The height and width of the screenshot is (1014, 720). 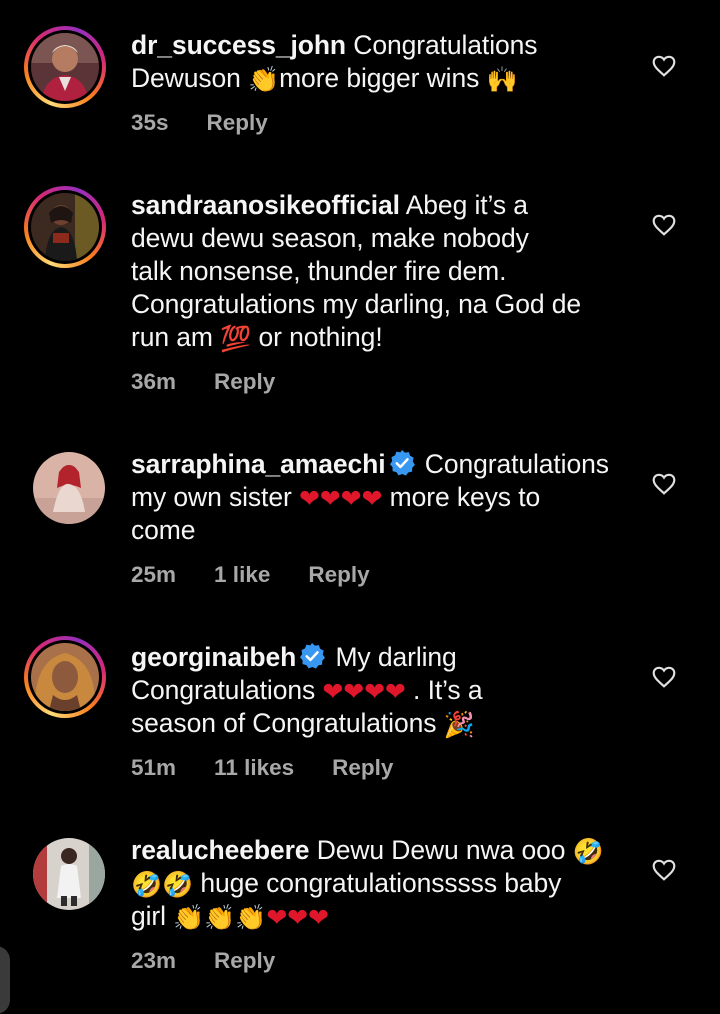 What do you see at coordinates (396, 657) in the screenshot?
I see `comment-body: My darling` at bounding box center [396, 657].